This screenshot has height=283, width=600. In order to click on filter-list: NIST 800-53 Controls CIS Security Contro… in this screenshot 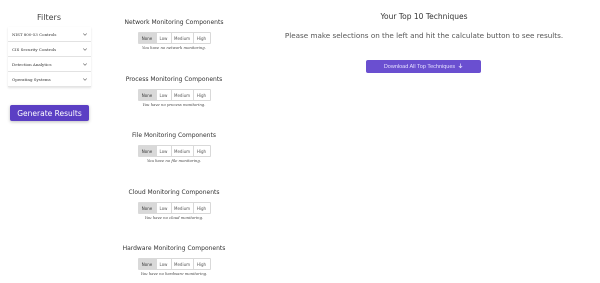, I will do `click(49, 57)`.